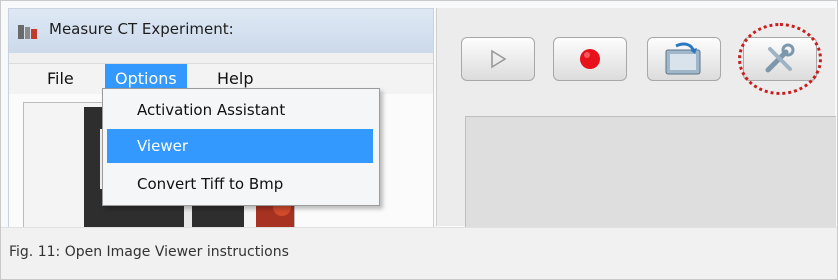  I want to click on title-bar: Measure CT Experiment:, so click(221, 31).